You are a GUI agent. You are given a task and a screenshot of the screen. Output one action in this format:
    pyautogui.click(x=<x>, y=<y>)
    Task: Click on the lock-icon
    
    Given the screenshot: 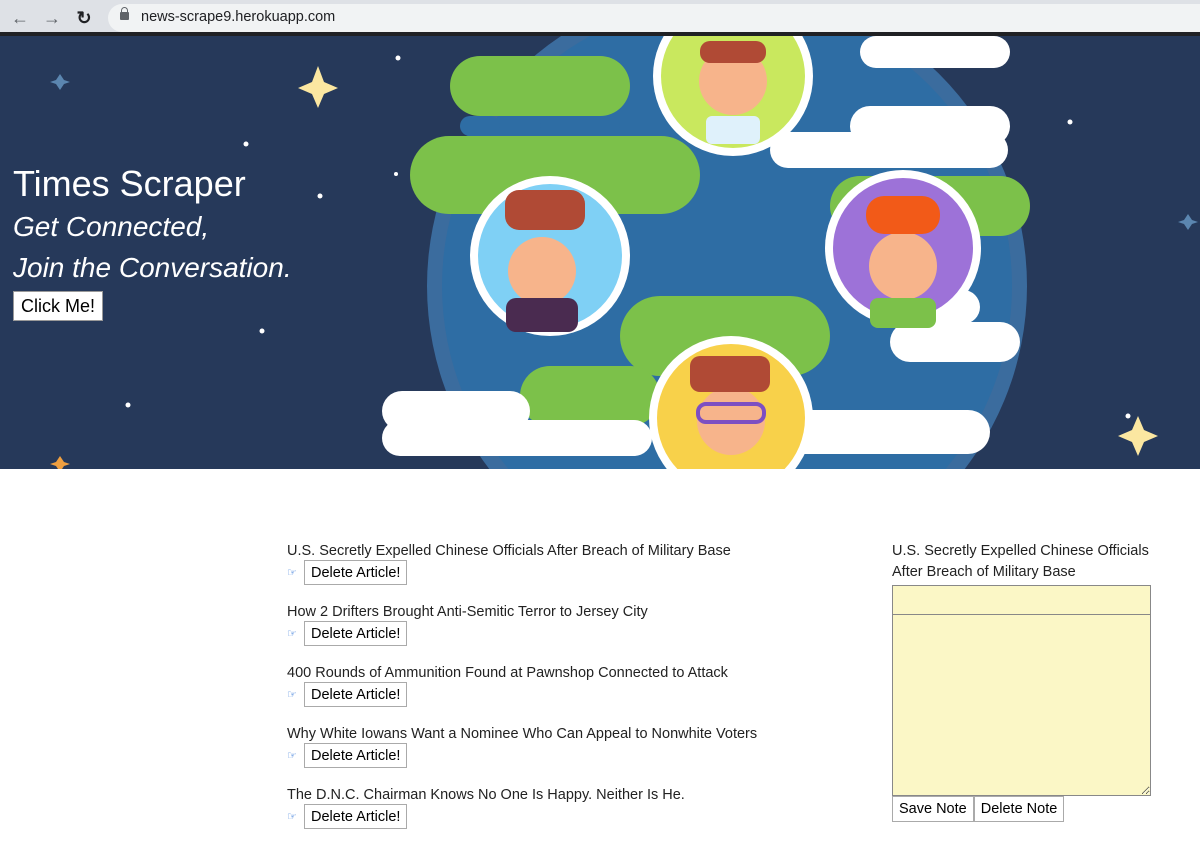 What is the action you would take?
    pyautogui.click(x=124, y=13)
    